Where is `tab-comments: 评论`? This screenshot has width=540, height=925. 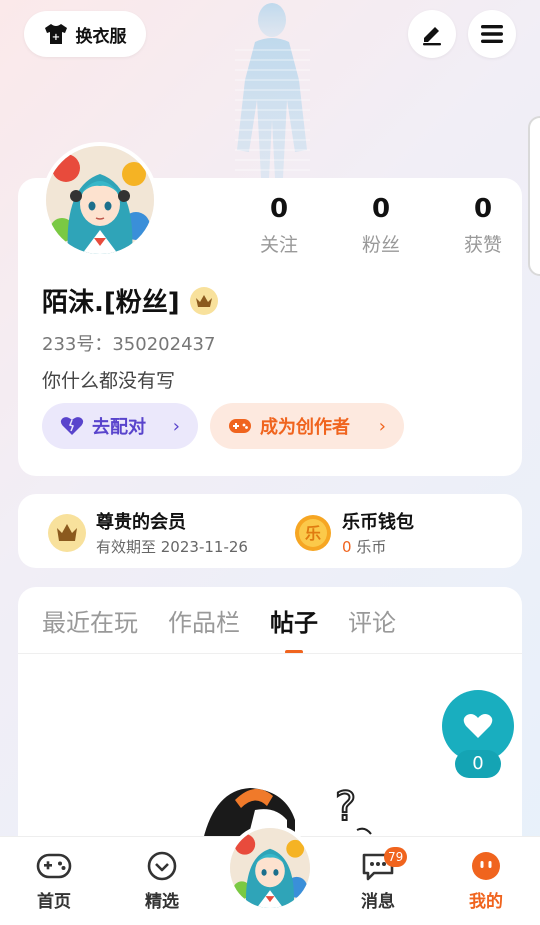 tab-comments: 评论 is located at coordinates (372, 620).